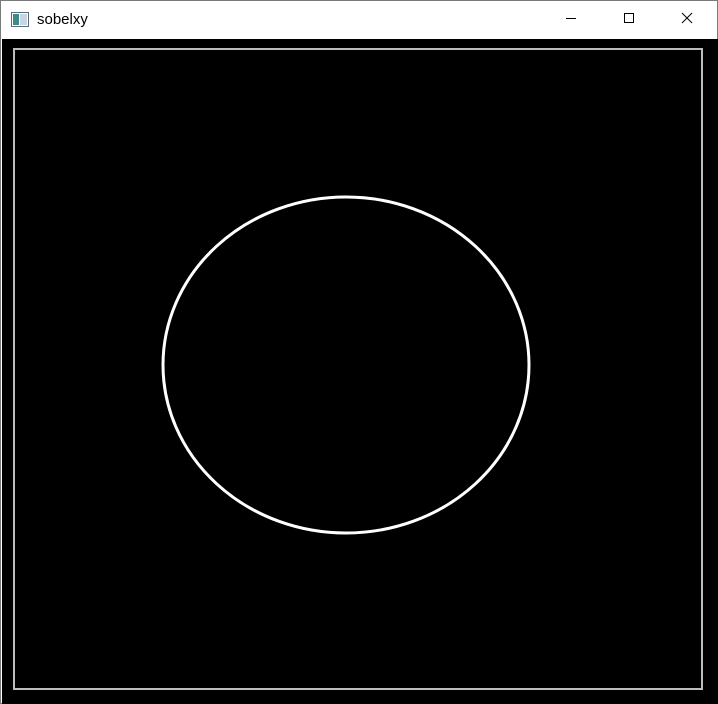 This screenshot has width=718, height=704. I want to click on window-title: sobelxy, so click(62, 19).